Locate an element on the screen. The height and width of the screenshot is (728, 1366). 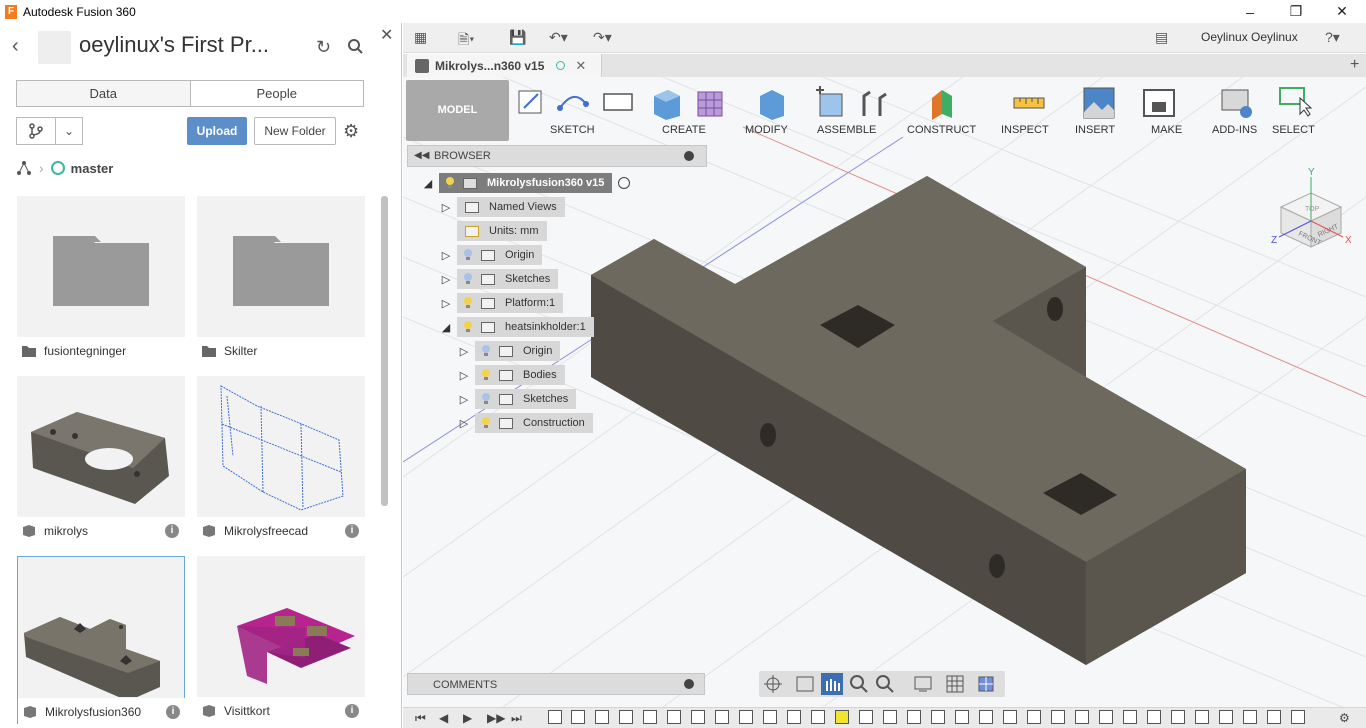
tree-item-pill: Bodies is located at coordinates (520, 375).